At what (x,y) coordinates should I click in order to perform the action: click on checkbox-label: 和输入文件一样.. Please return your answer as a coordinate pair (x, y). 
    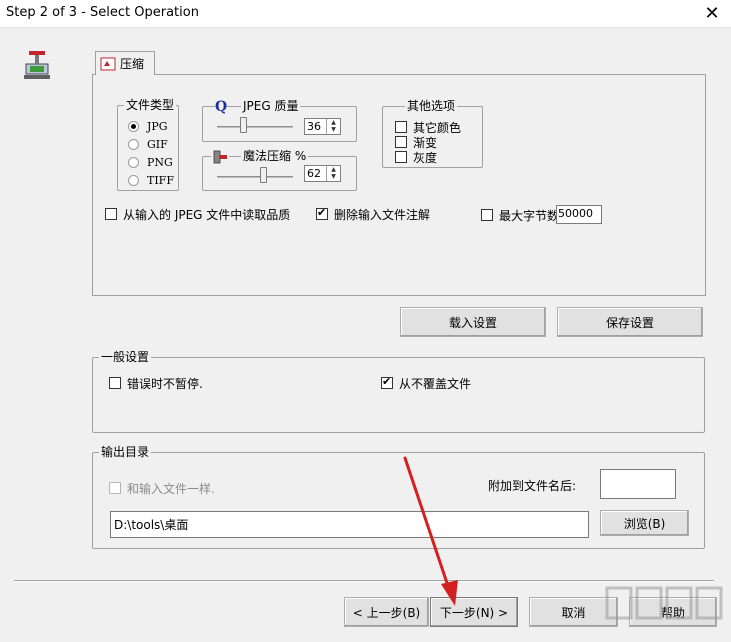
    Looking at the image, I should click on (171, 488).